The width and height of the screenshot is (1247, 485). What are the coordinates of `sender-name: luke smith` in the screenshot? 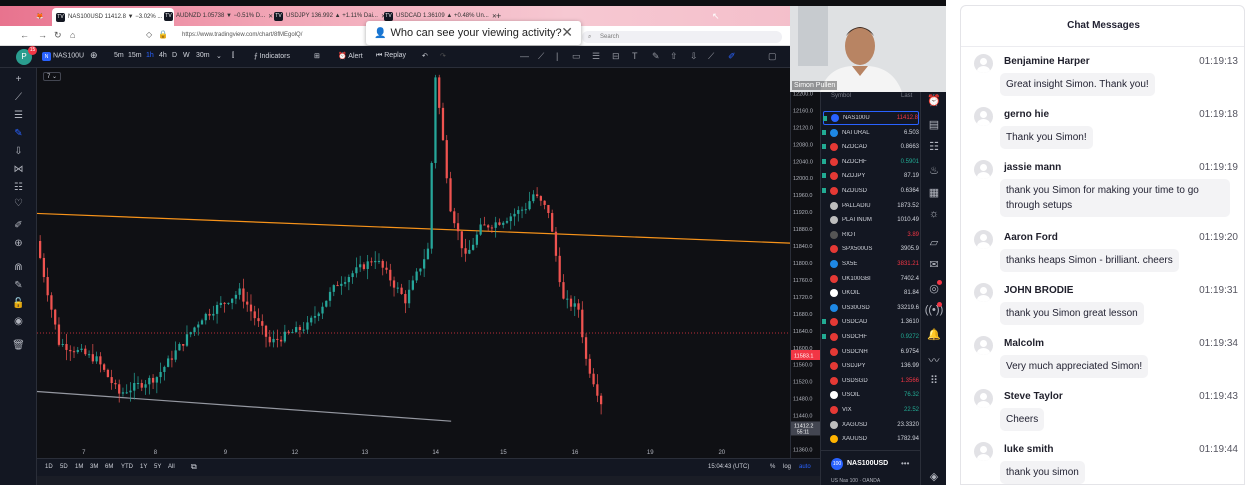 It's located at (1028, 449).